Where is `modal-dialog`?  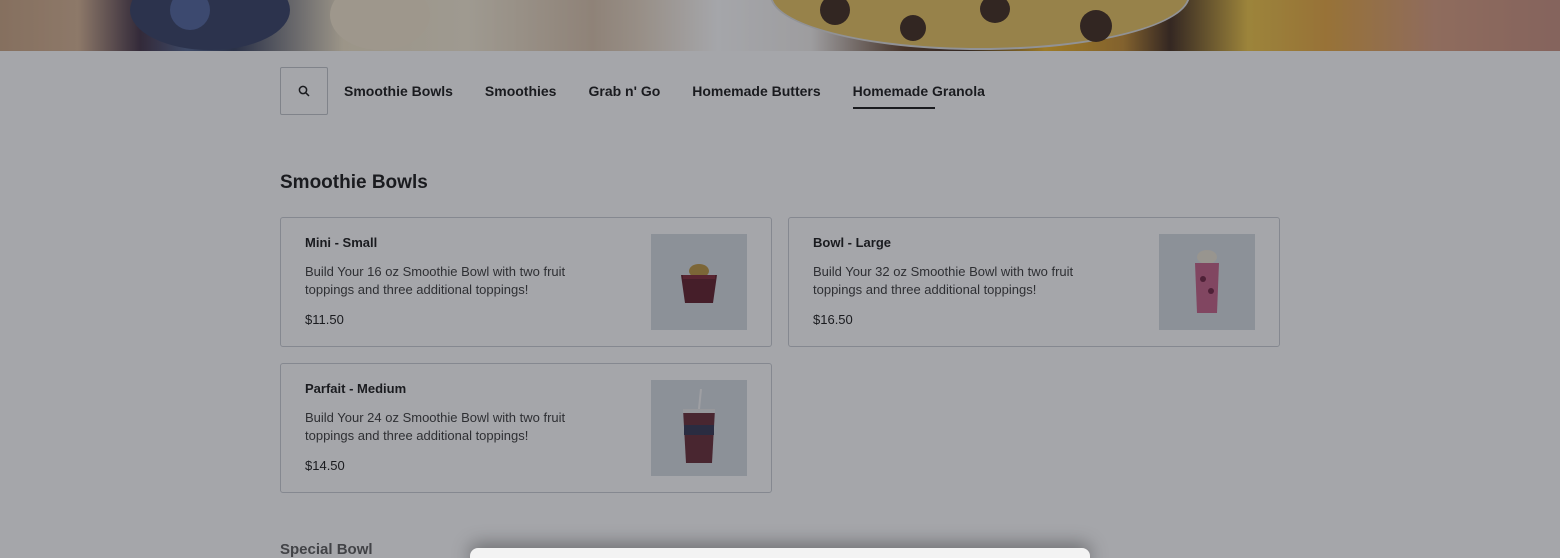
modal-dialog is located at coordinates (780, 553).